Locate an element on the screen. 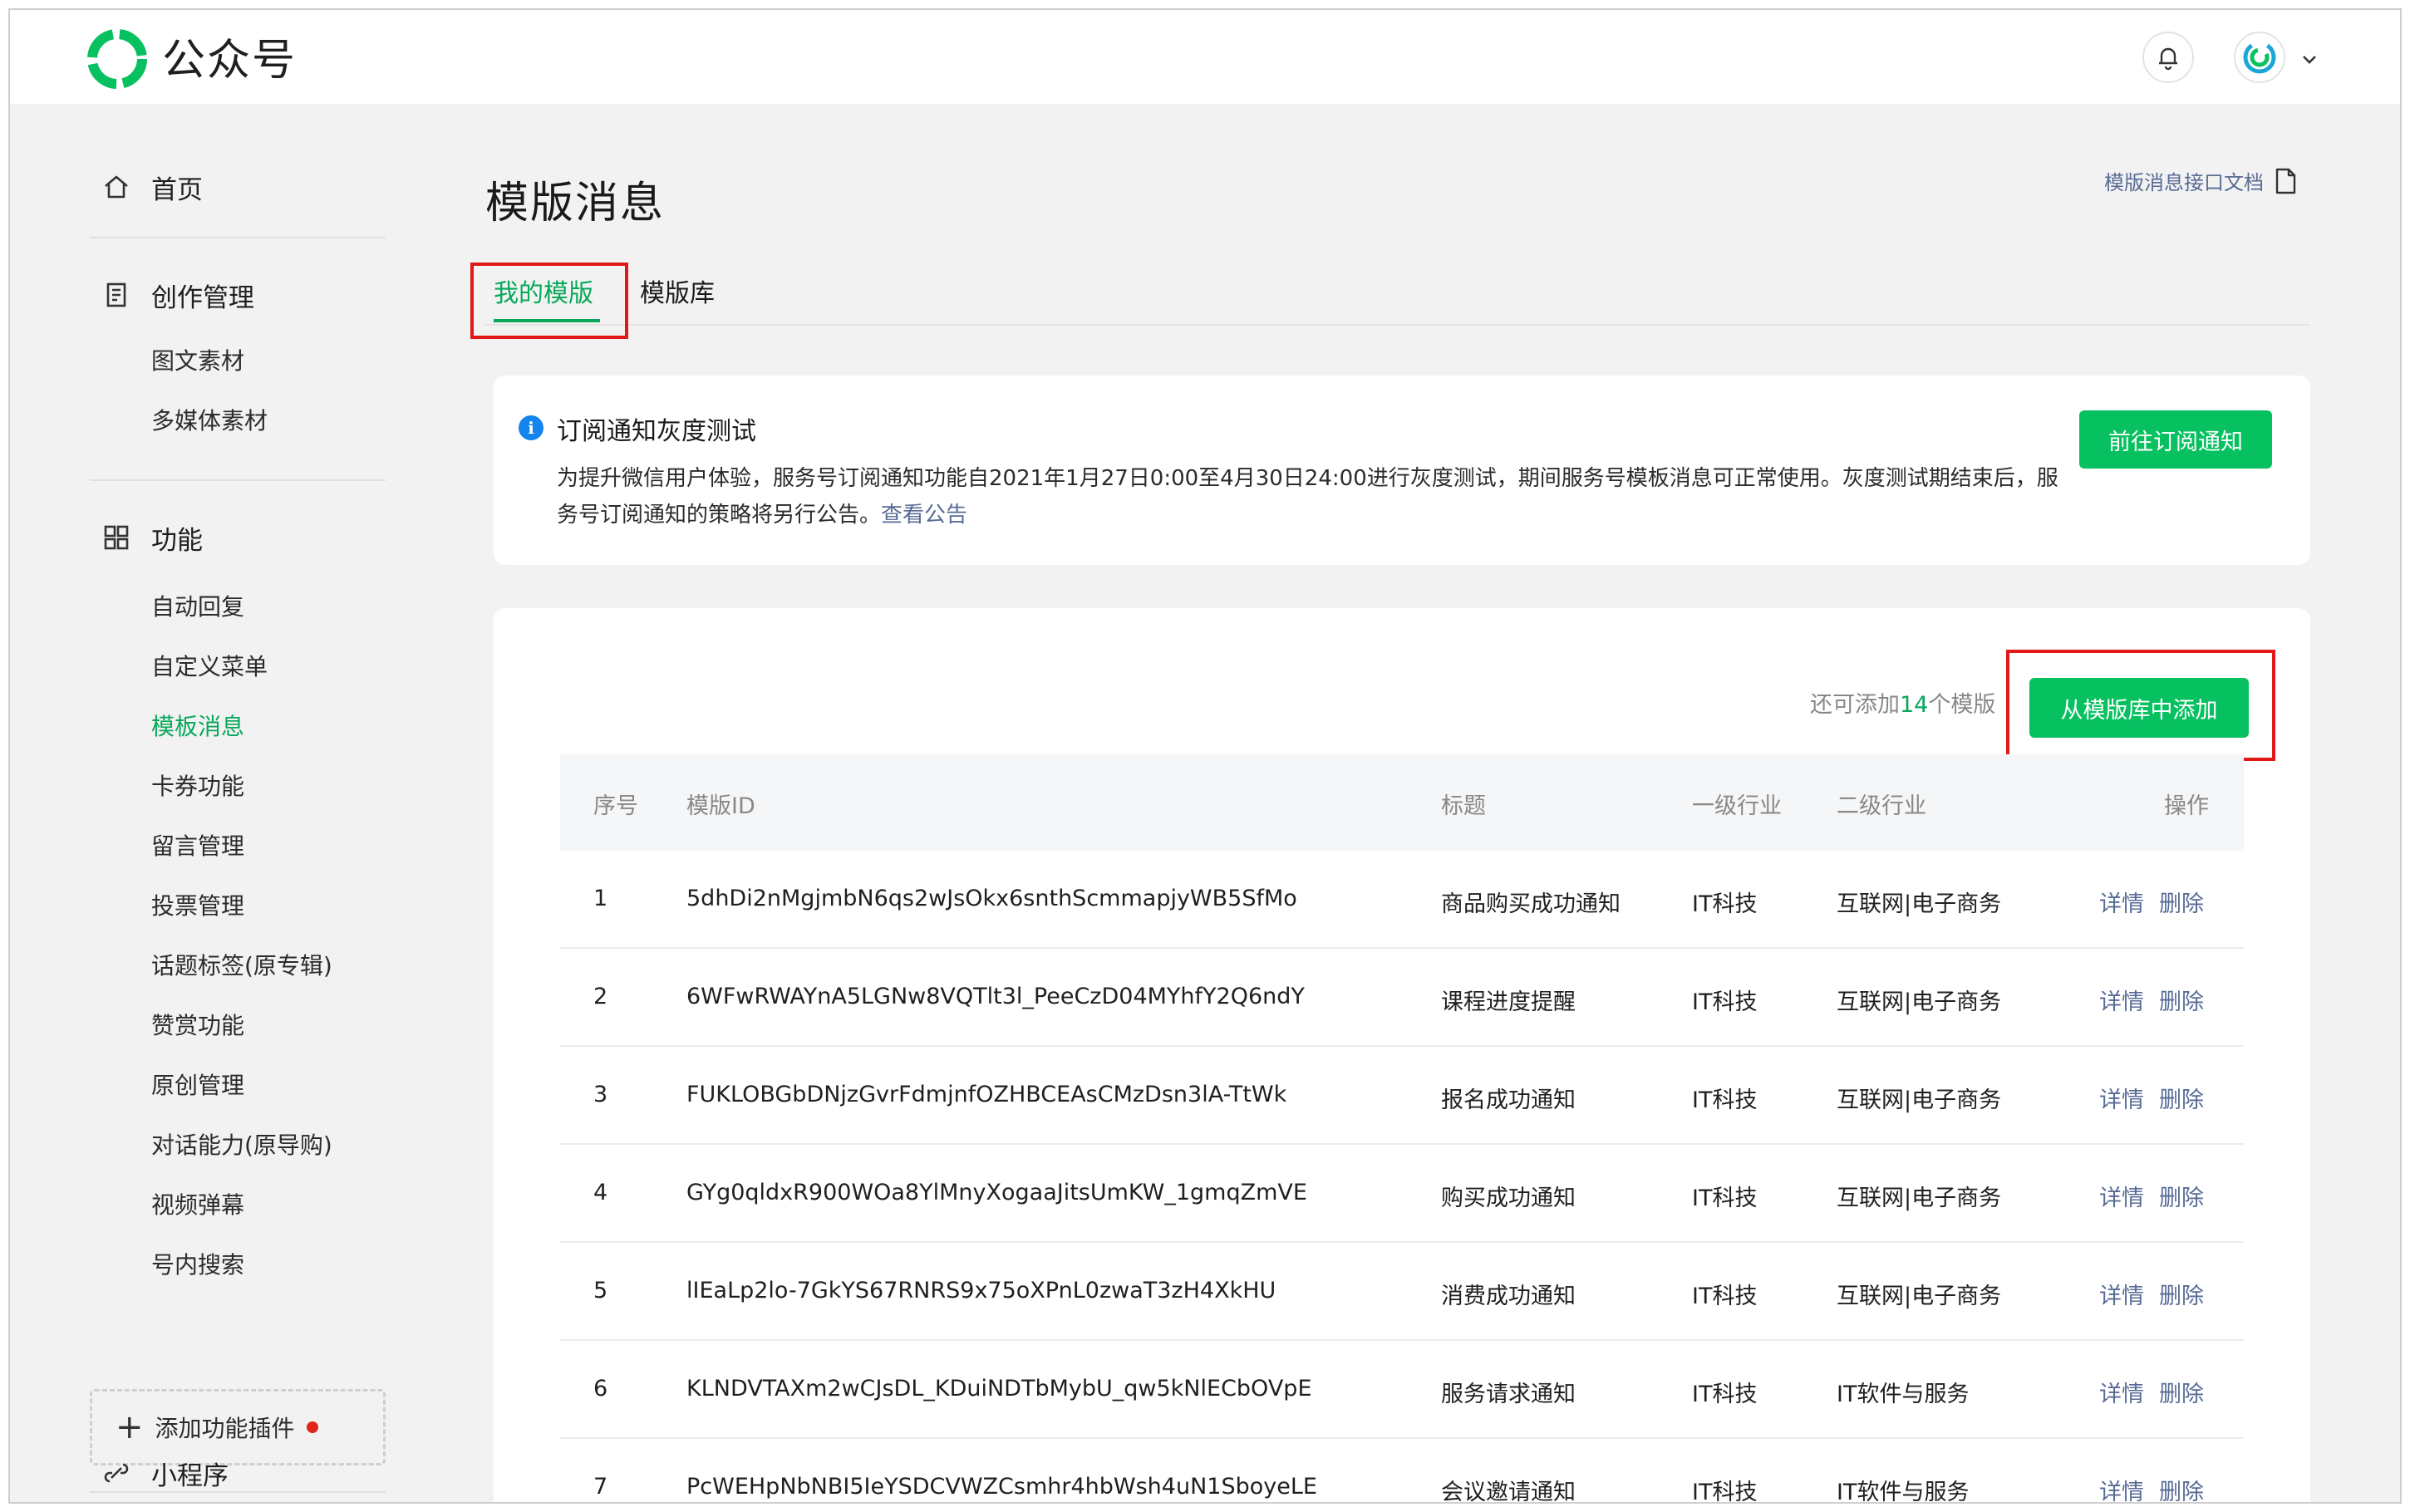  sidebar-item-label: 首页 is located at coordinates (177, 189).